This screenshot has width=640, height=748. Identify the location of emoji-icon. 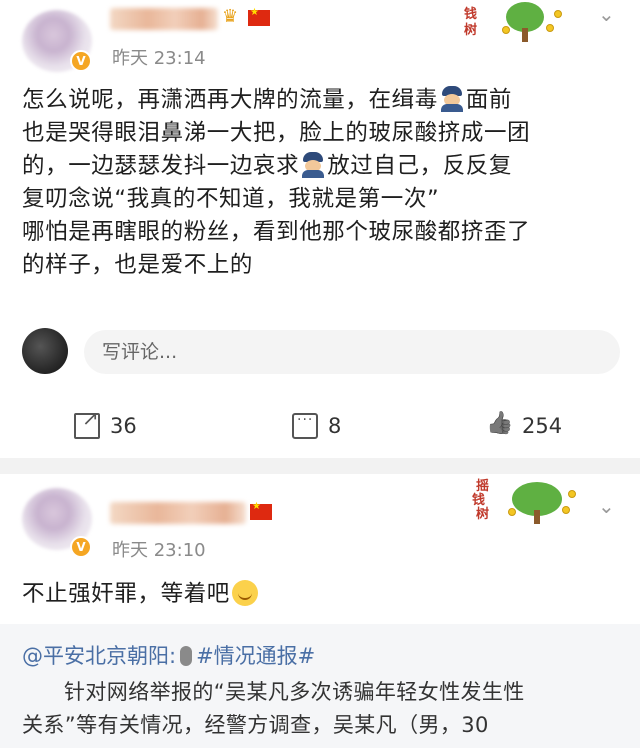
(244, 593).